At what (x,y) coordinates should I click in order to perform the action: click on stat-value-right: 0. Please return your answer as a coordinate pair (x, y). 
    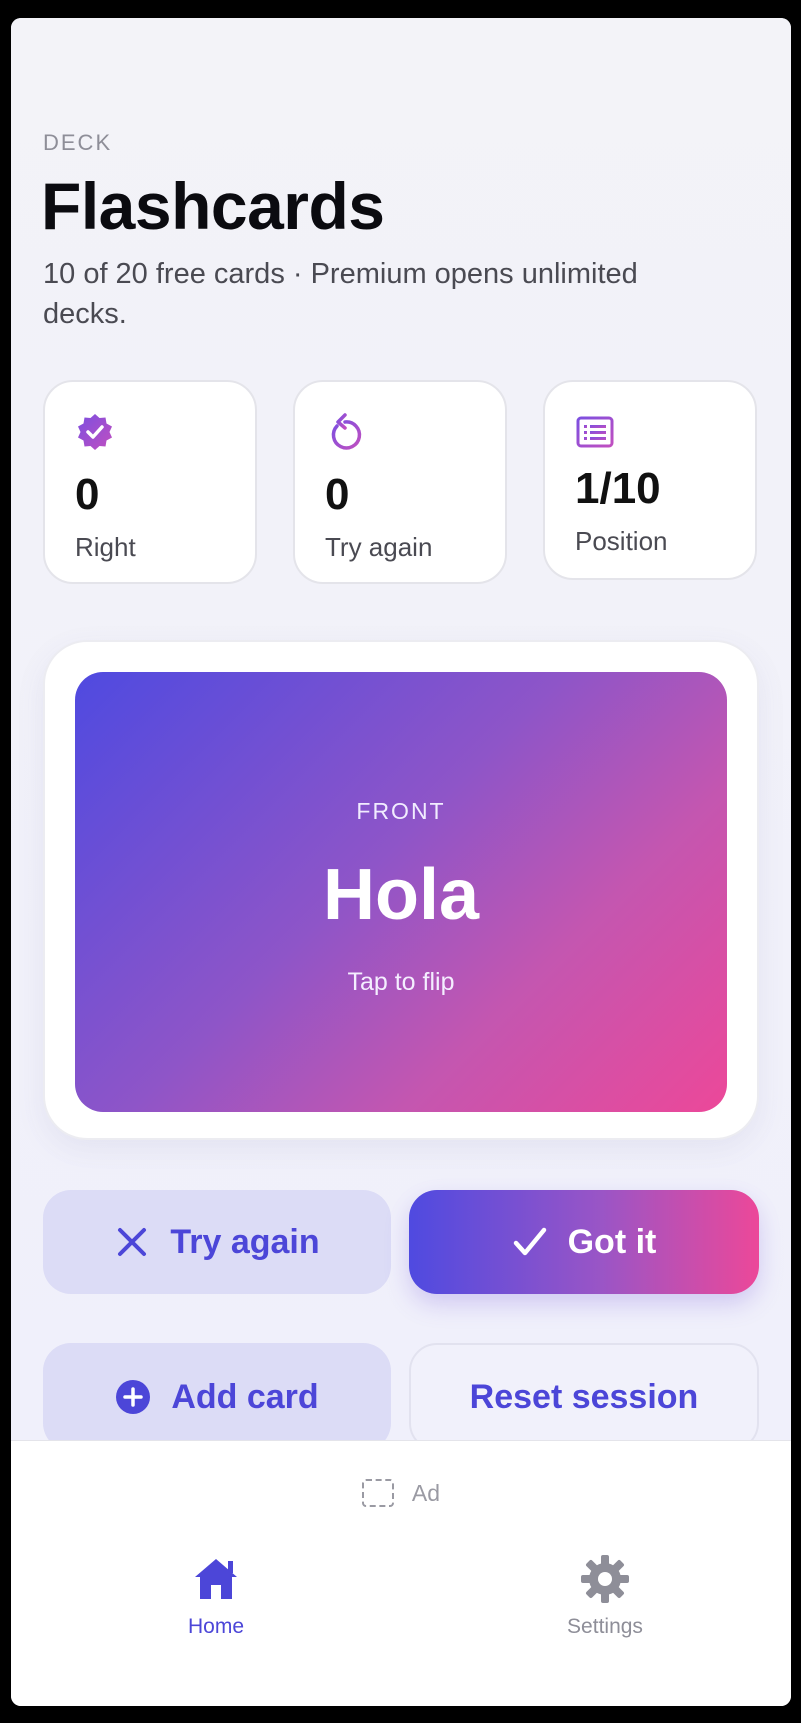
    Looking at the image, I should click on (87, 494).